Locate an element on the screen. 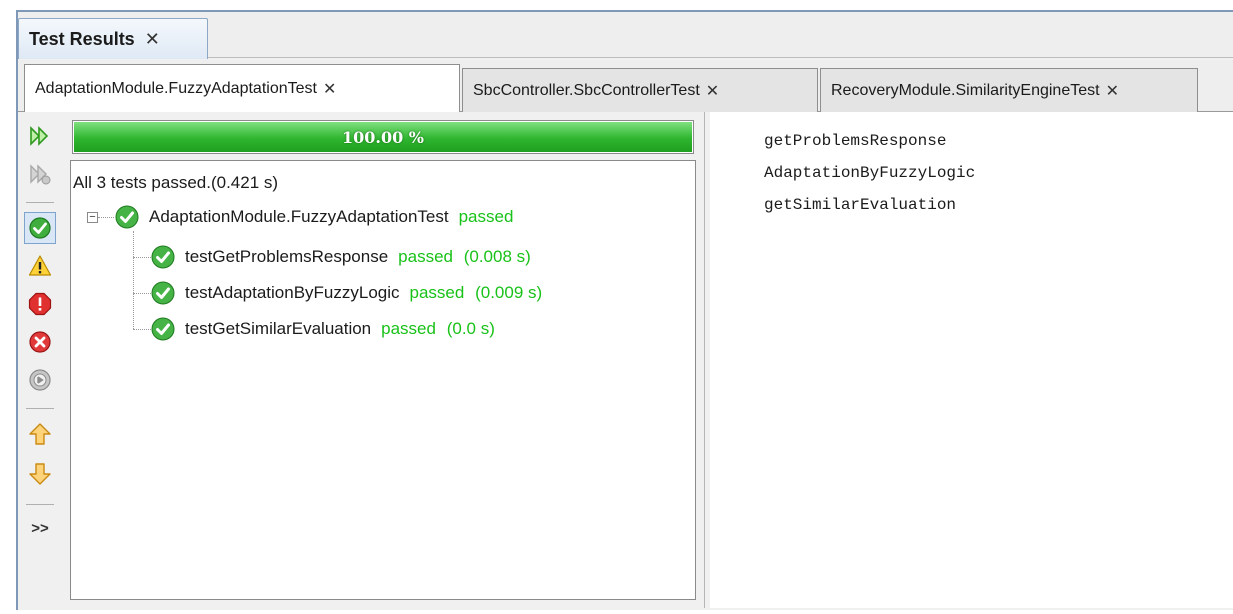  tab-sbc-controller-test: SbcController.SbcControllerTest ✕ is located at coordinates (640, 90).